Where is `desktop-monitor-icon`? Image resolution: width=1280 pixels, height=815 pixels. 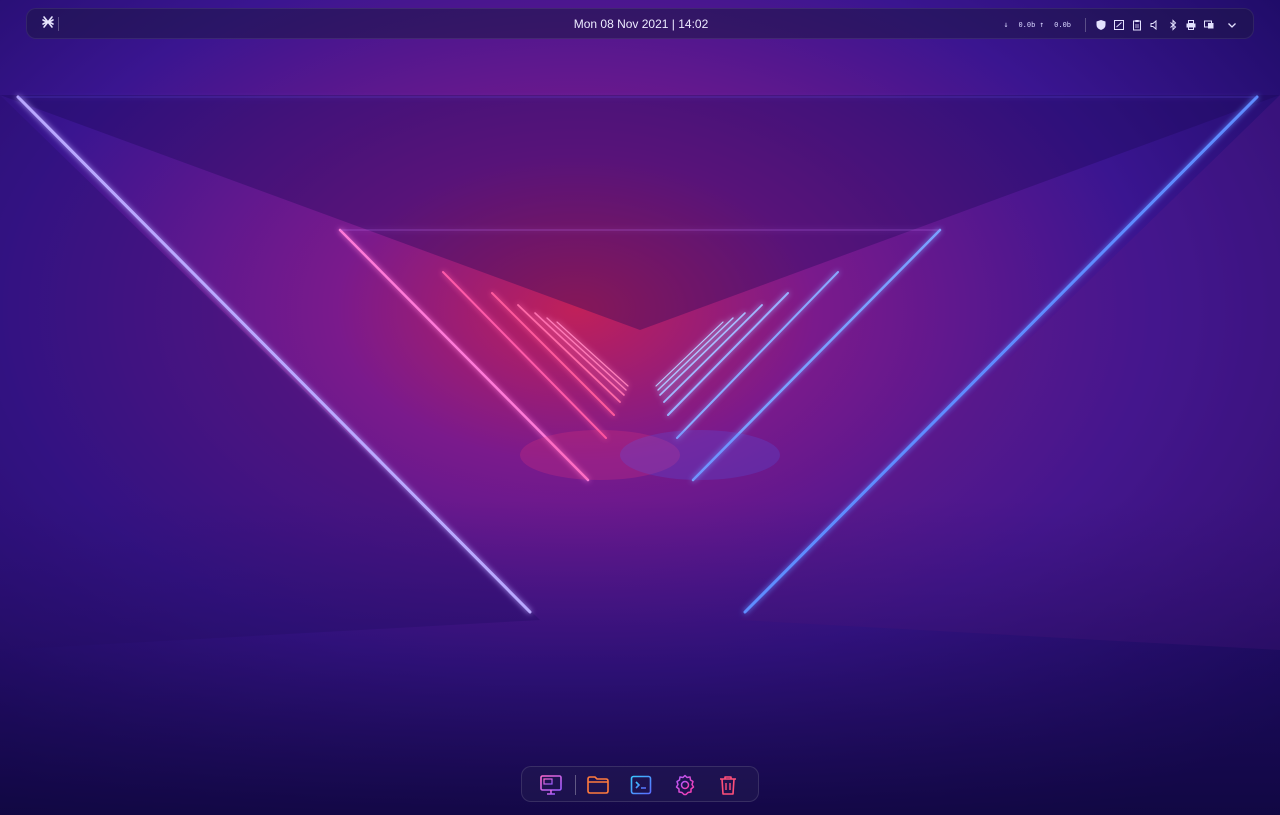
desktop-monitor-icon is located at coordinates (551, 785).